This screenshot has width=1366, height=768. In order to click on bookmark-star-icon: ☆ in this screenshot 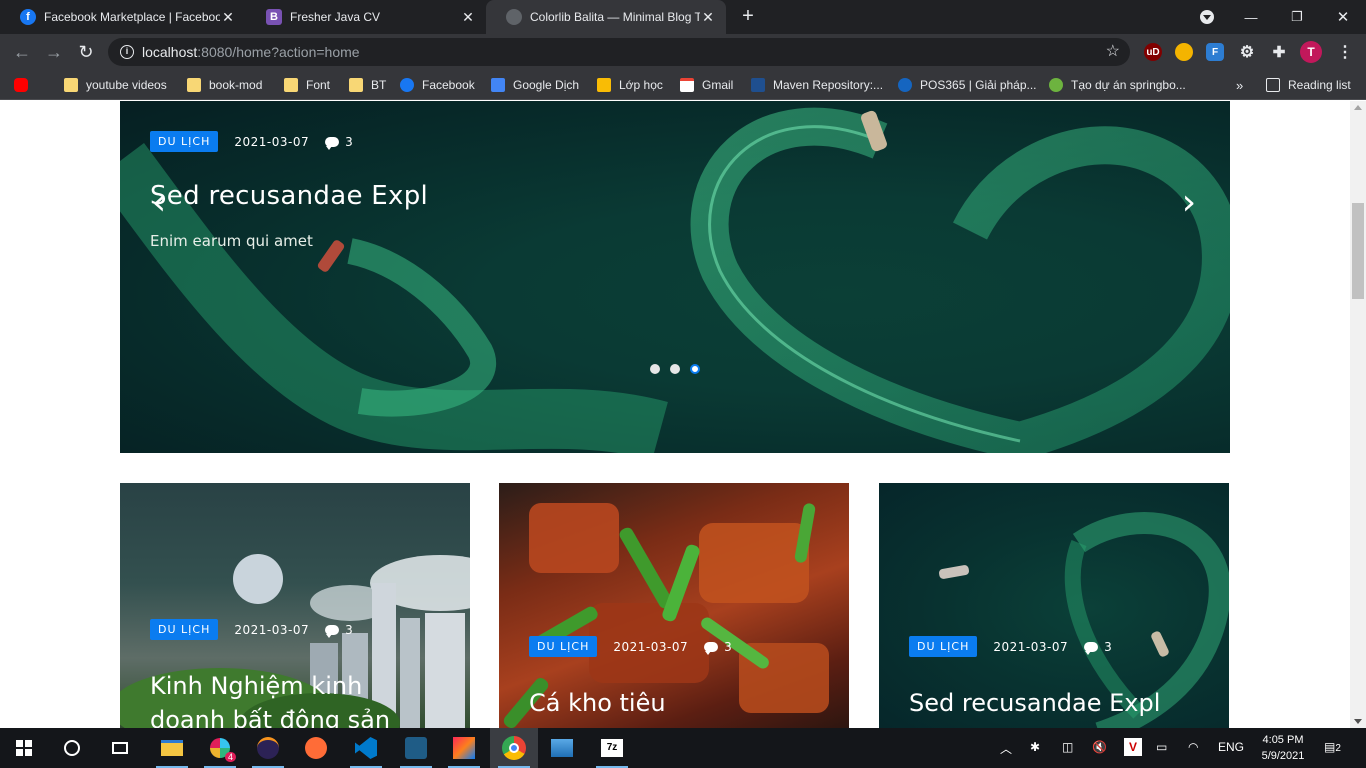, I will do `click(1113, 51)`.